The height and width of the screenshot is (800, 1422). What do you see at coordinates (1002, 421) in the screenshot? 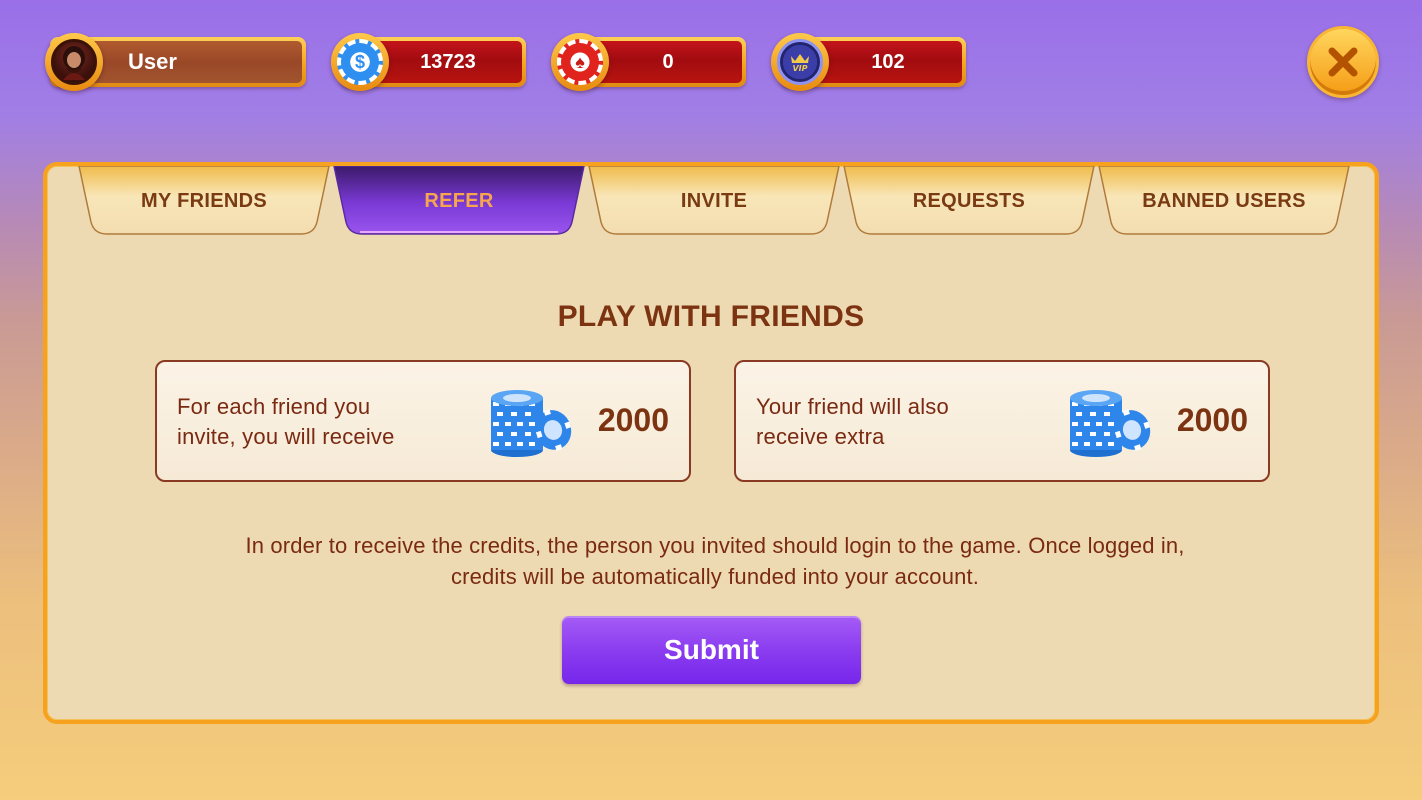
I see `reward-card-friend: Your friend will also receive extra 2000` at bounding box center [1002, 421].